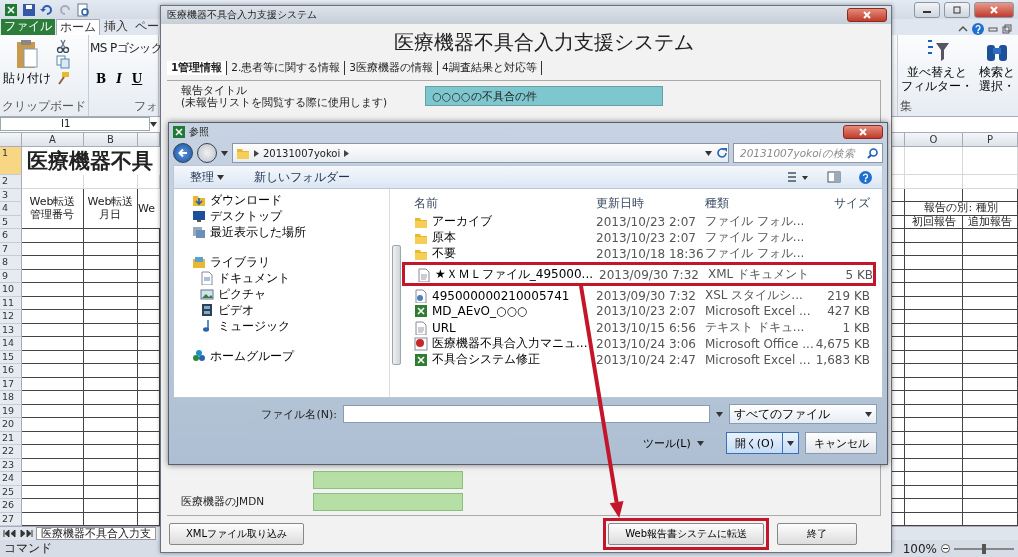 The image size is (1018, 557). Describe the element at coordinates (842, 359) in the screenshot. I see `file-size: 1,683 KB` at that location.